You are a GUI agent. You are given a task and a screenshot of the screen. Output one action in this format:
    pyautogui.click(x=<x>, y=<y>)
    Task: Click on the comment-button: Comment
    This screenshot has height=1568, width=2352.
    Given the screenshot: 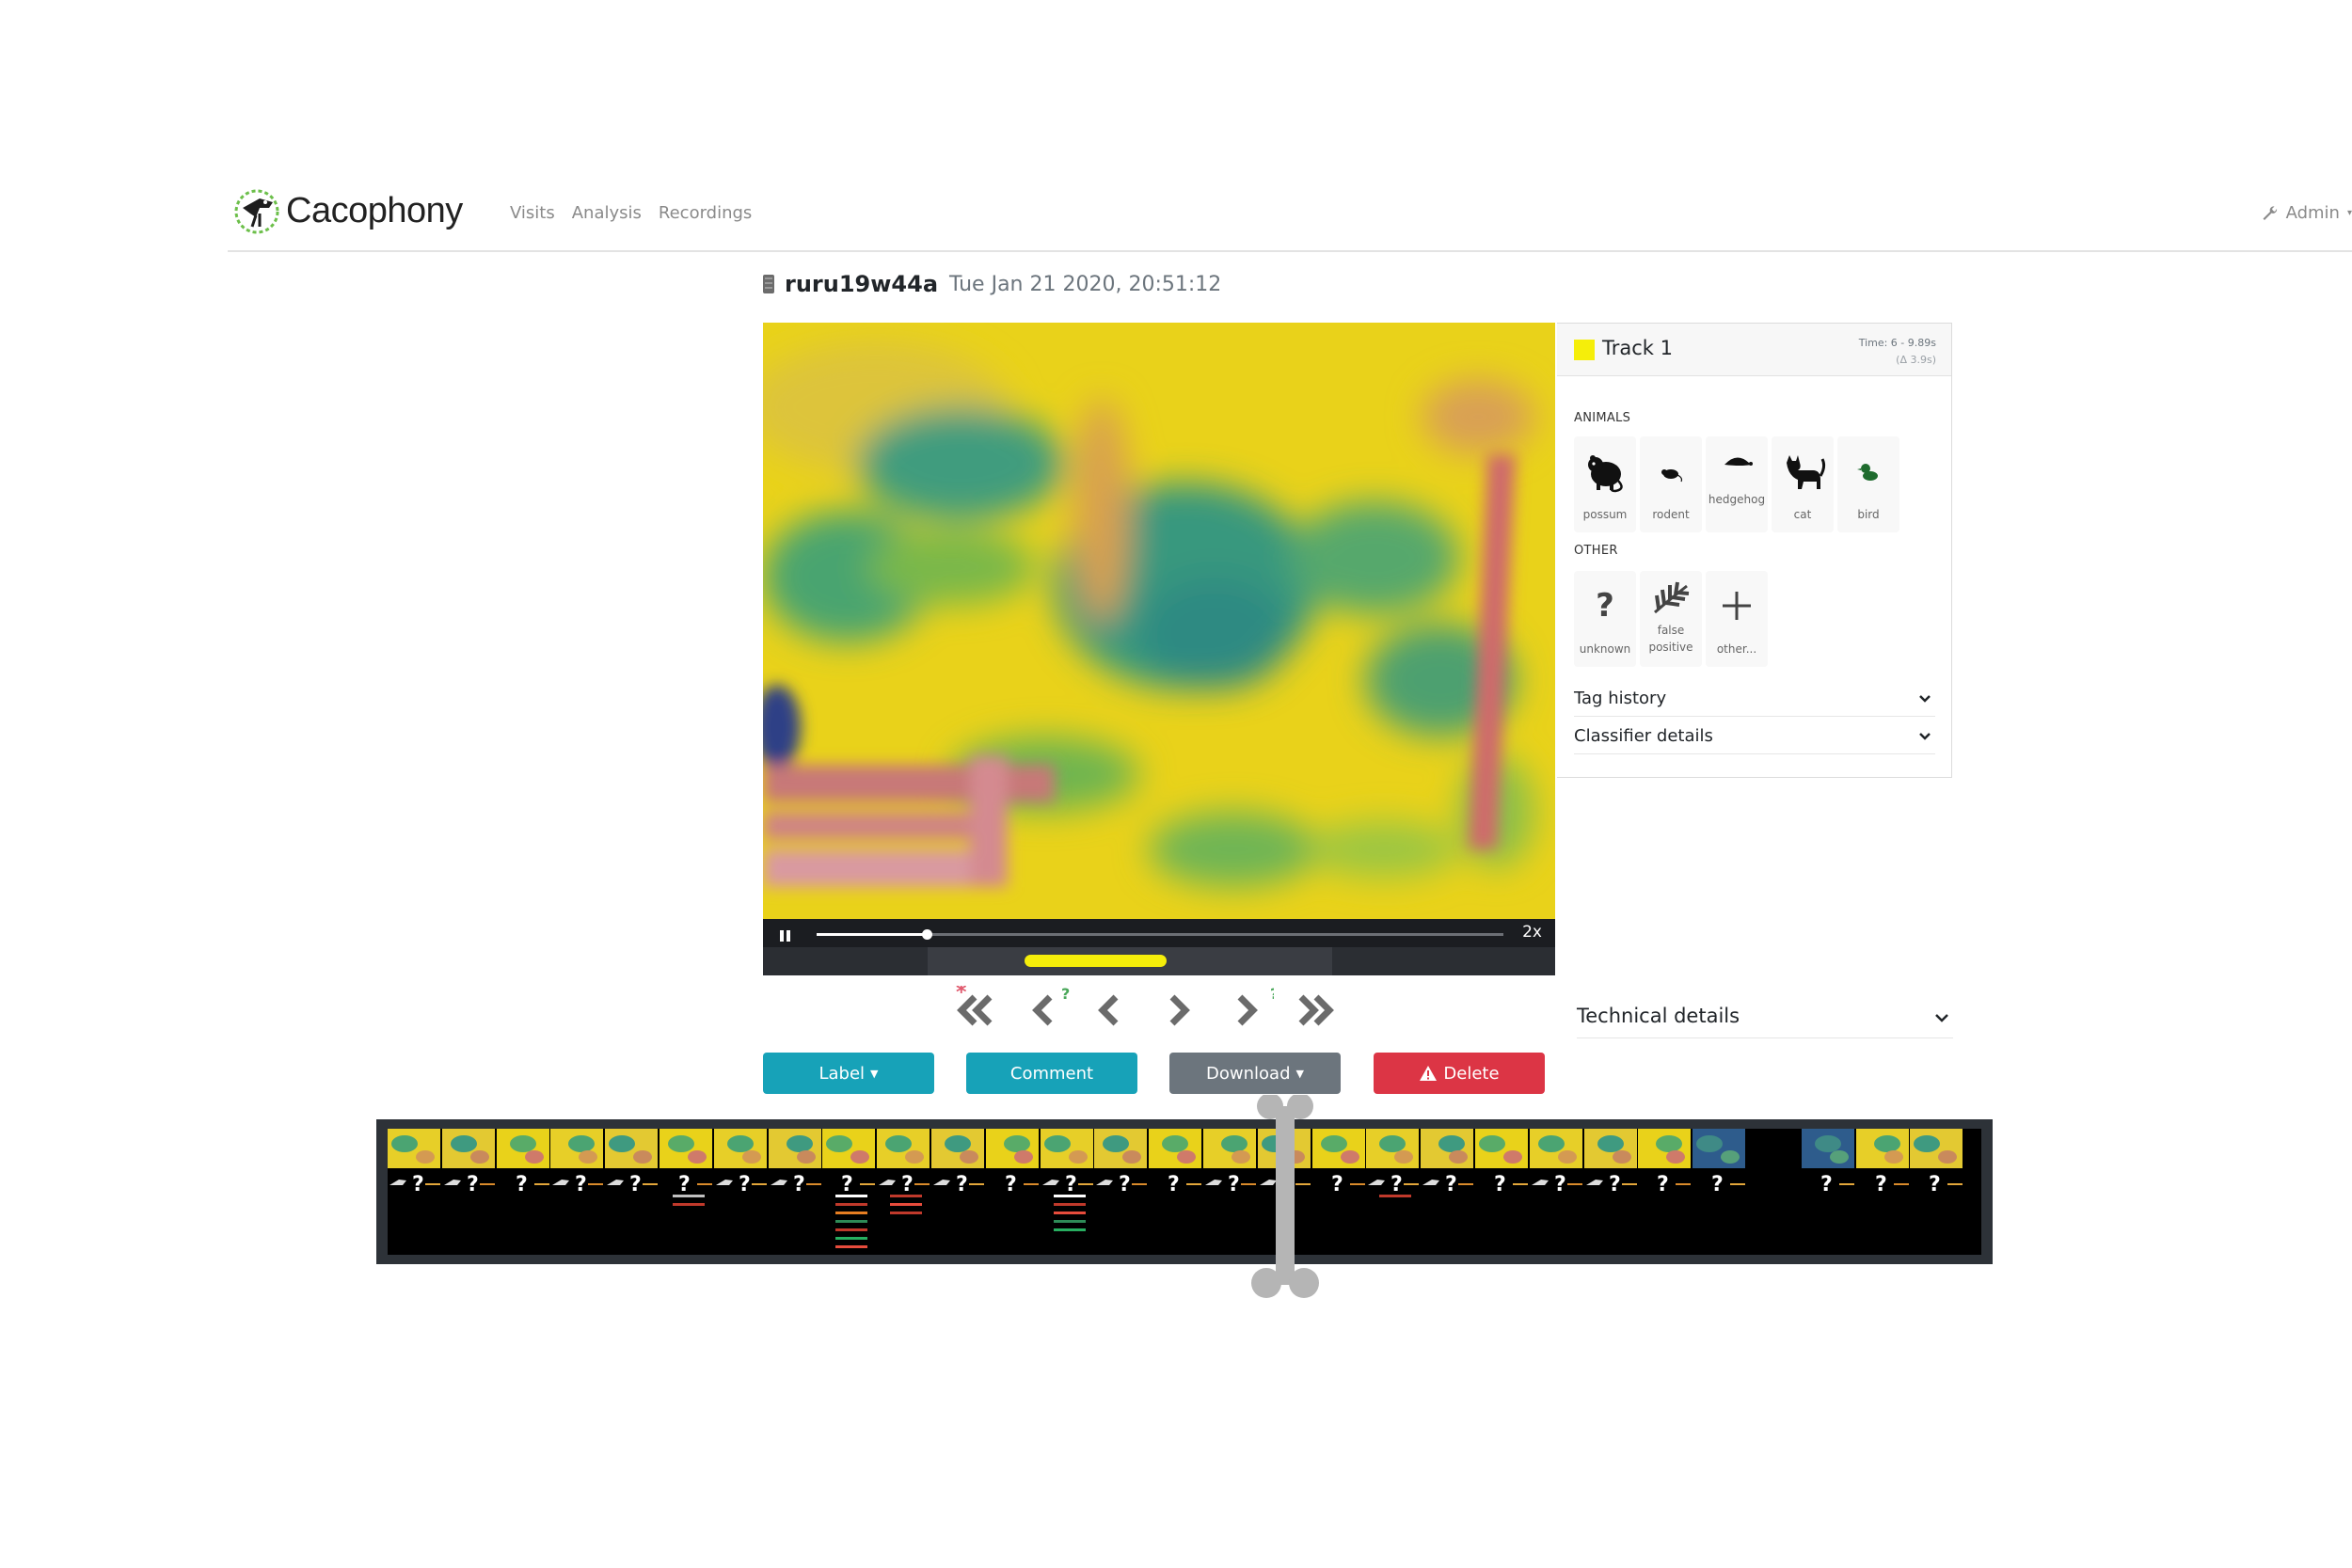 What is the action you would take?
    pyautogui.click(x=1051, y=1073)
    